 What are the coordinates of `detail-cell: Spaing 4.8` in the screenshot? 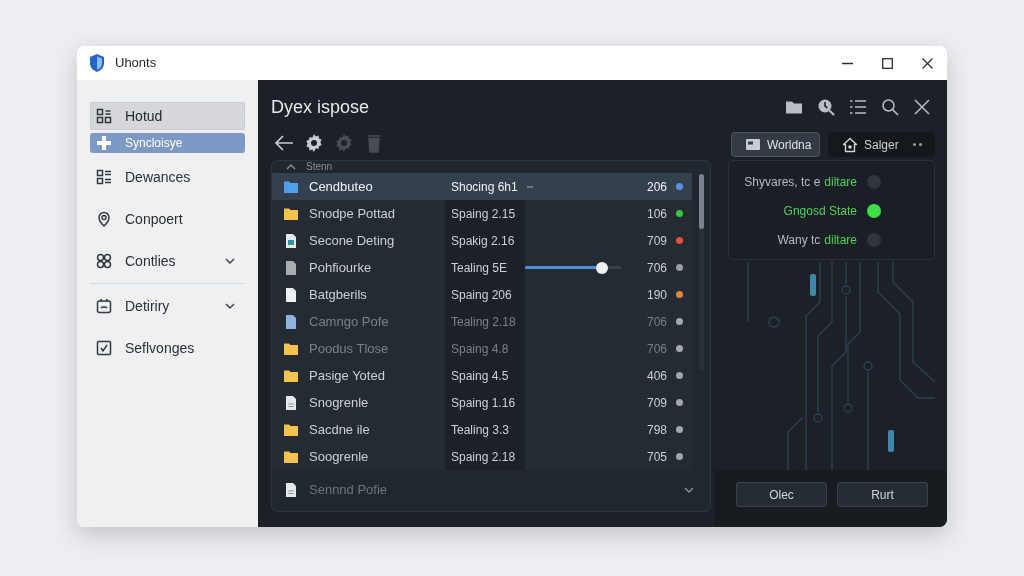 It's located at (485, 348).